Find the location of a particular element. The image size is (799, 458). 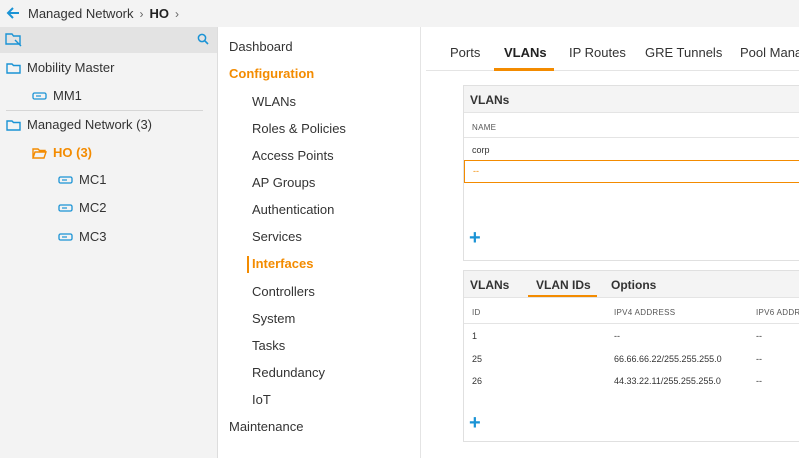

subtab-vlan-ids: VLAN IDs is located at coordinates (563, 285).